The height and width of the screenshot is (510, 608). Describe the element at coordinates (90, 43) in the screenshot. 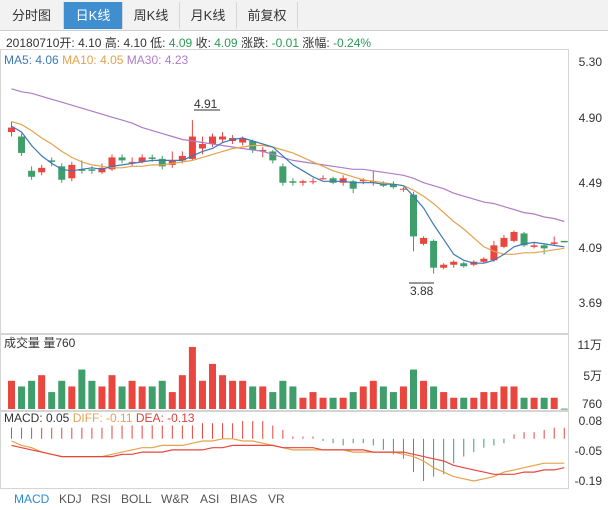

I see `open-value: 4.10` at that location.